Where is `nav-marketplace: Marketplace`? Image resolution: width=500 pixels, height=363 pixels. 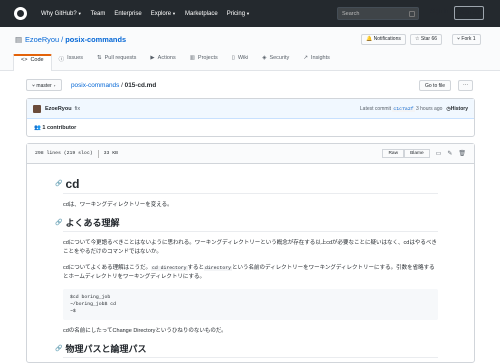 nav-marketplace: Marketplace is located at coordinates (201, 14).